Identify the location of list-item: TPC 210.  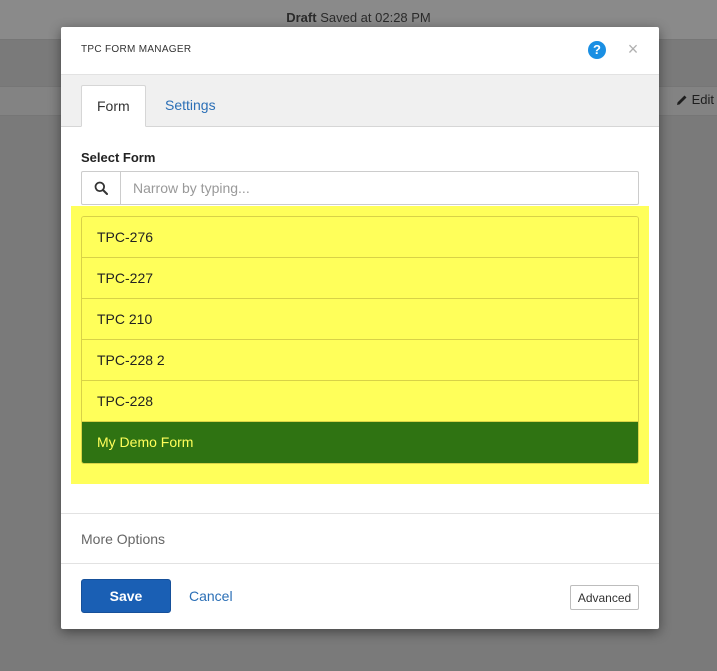
(360, 319).